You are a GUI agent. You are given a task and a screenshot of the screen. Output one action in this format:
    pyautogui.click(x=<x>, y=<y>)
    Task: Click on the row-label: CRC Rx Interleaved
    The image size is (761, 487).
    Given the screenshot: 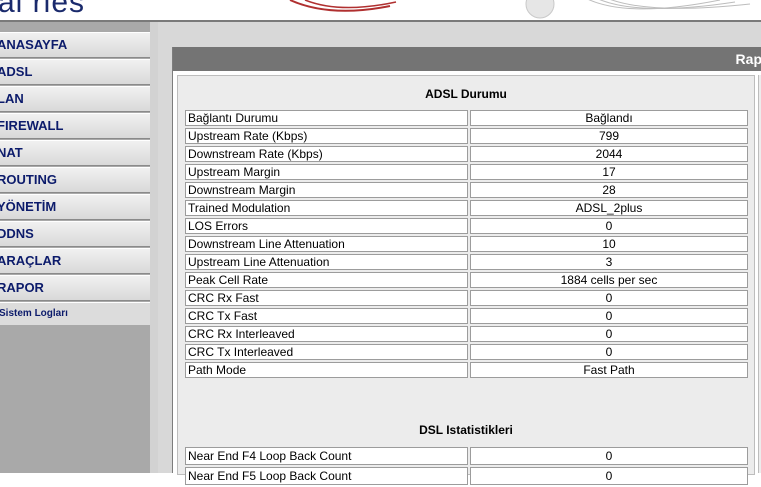 What is the action you would take?
    pyautogui.click(x=326, y=334)
    